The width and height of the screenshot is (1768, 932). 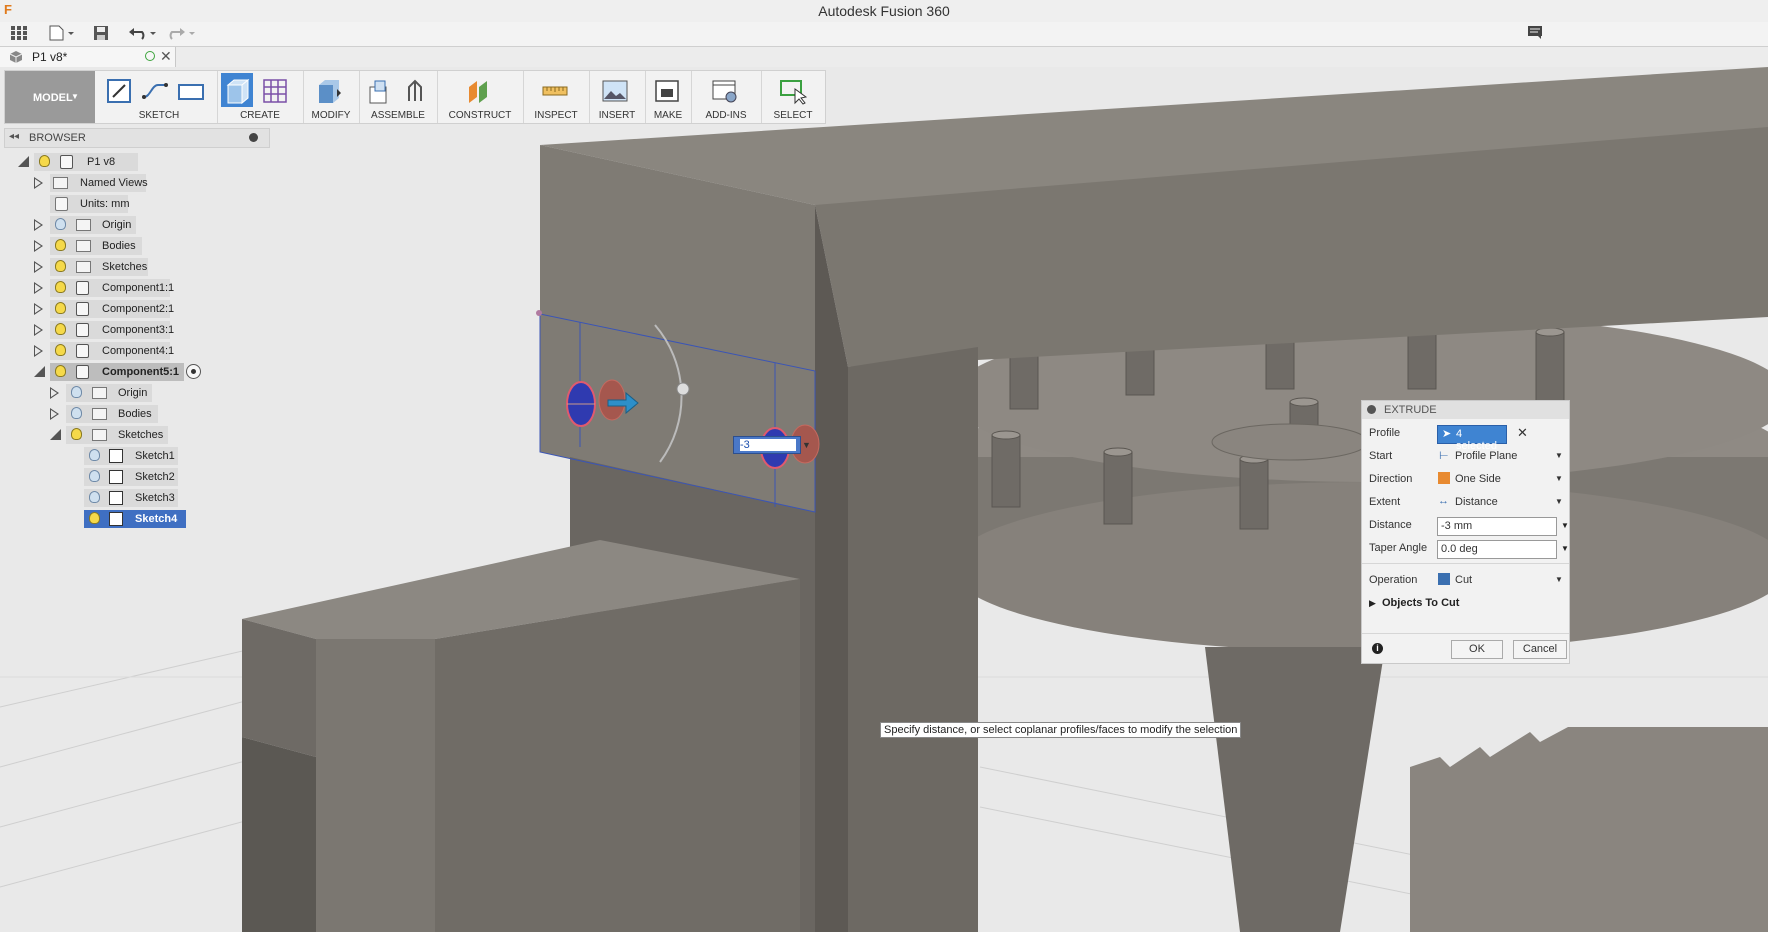 What do you see at coordinates (143, 34) in the screenshot?
I see `undo-icon` at bounding box center [143, 34].